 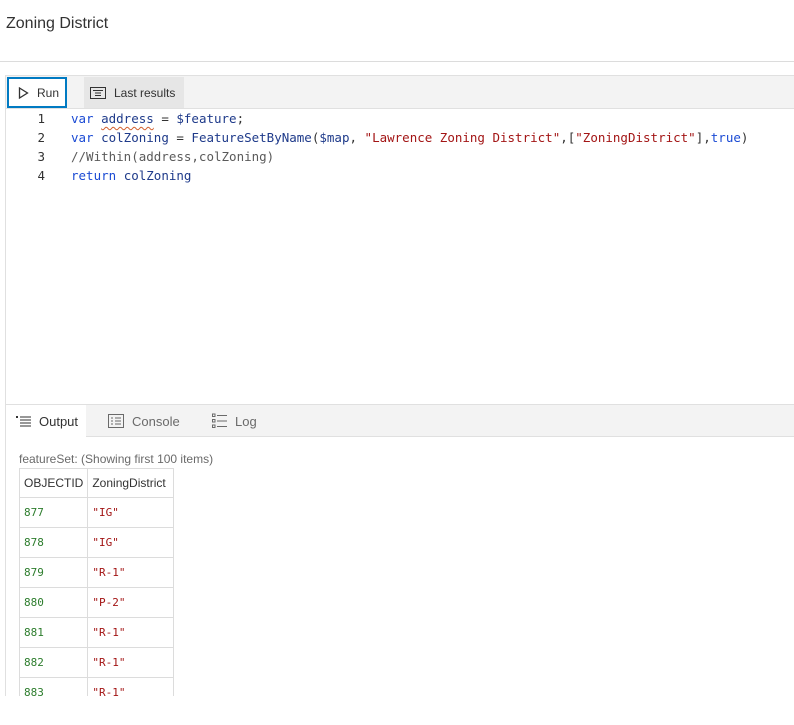 What do you see at coordinates (53, 572) in the screenshot?
I see `cell-objectid: 879` at bounding box center [53, 572].